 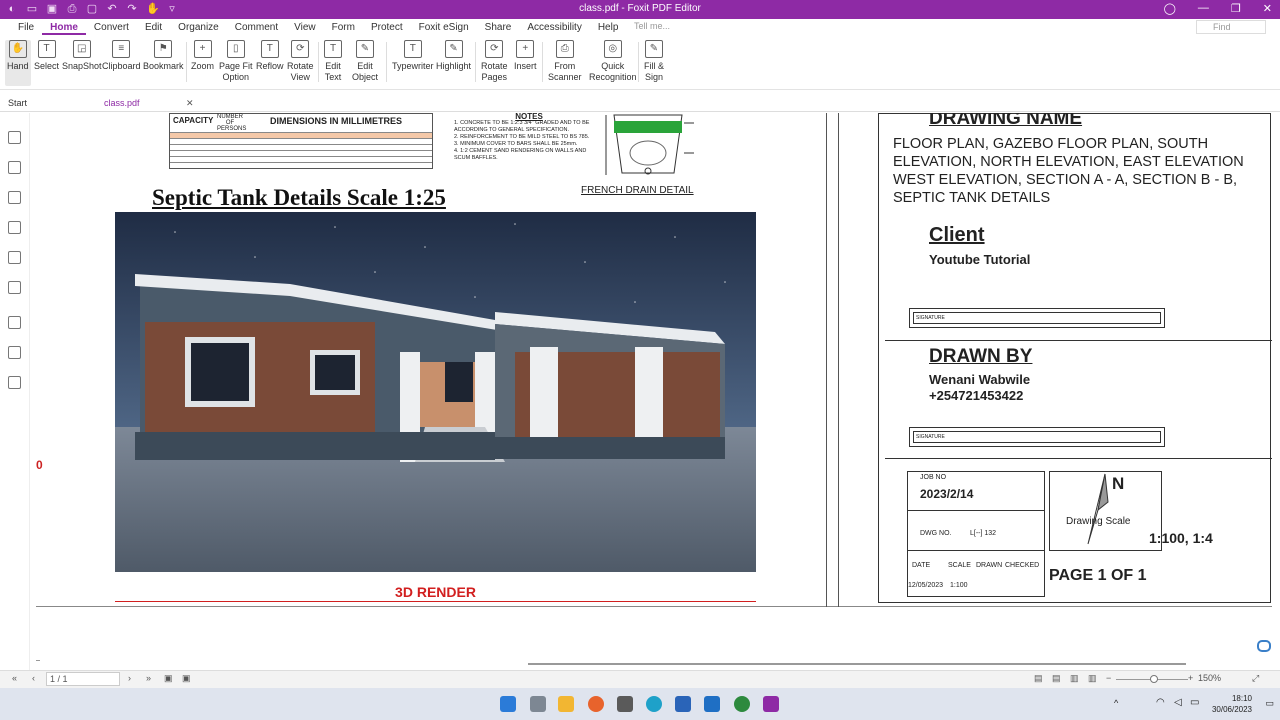 I want to click on layers-panel-icon, so click(x=14, y=227).